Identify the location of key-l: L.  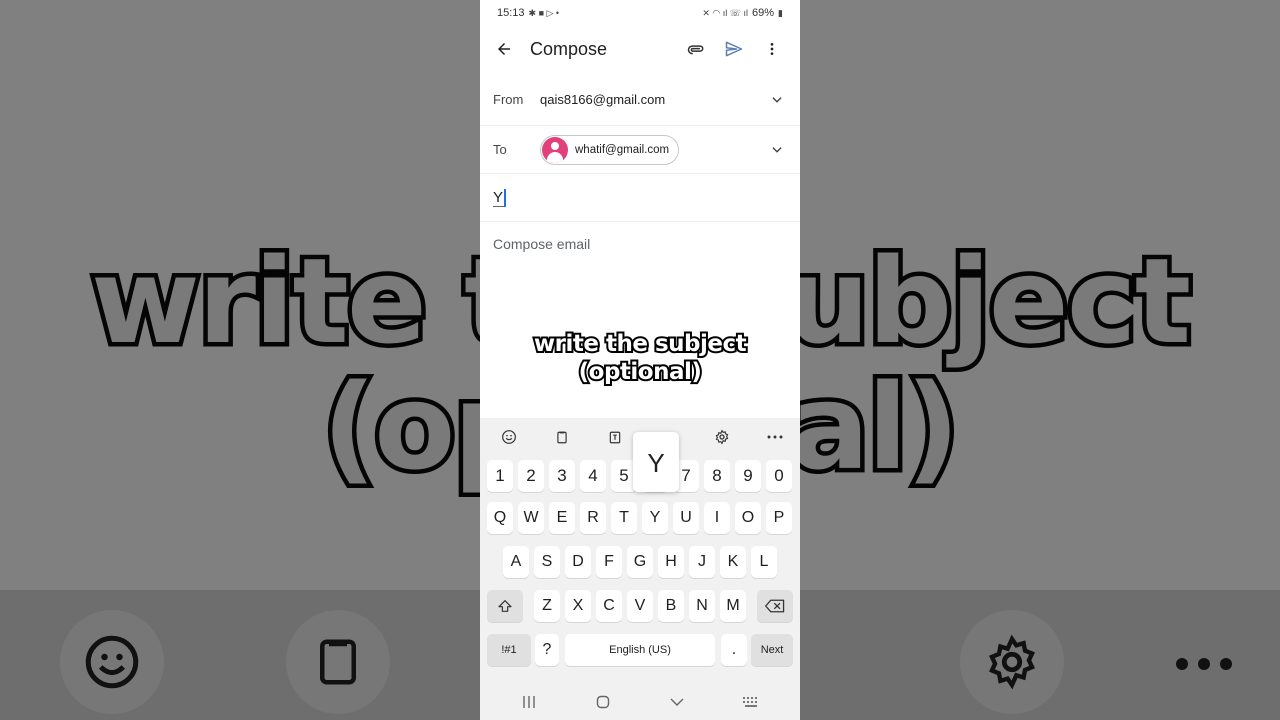
(764, 562).